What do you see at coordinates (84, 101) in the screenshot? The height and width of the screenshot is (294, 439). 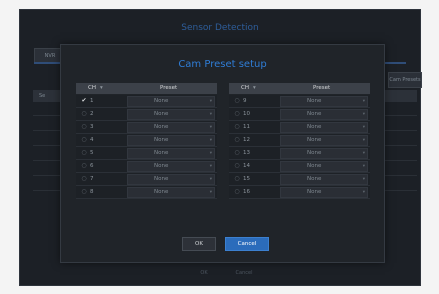 I see `checkmark-icon: ✔` at bounding box center [84, 101].